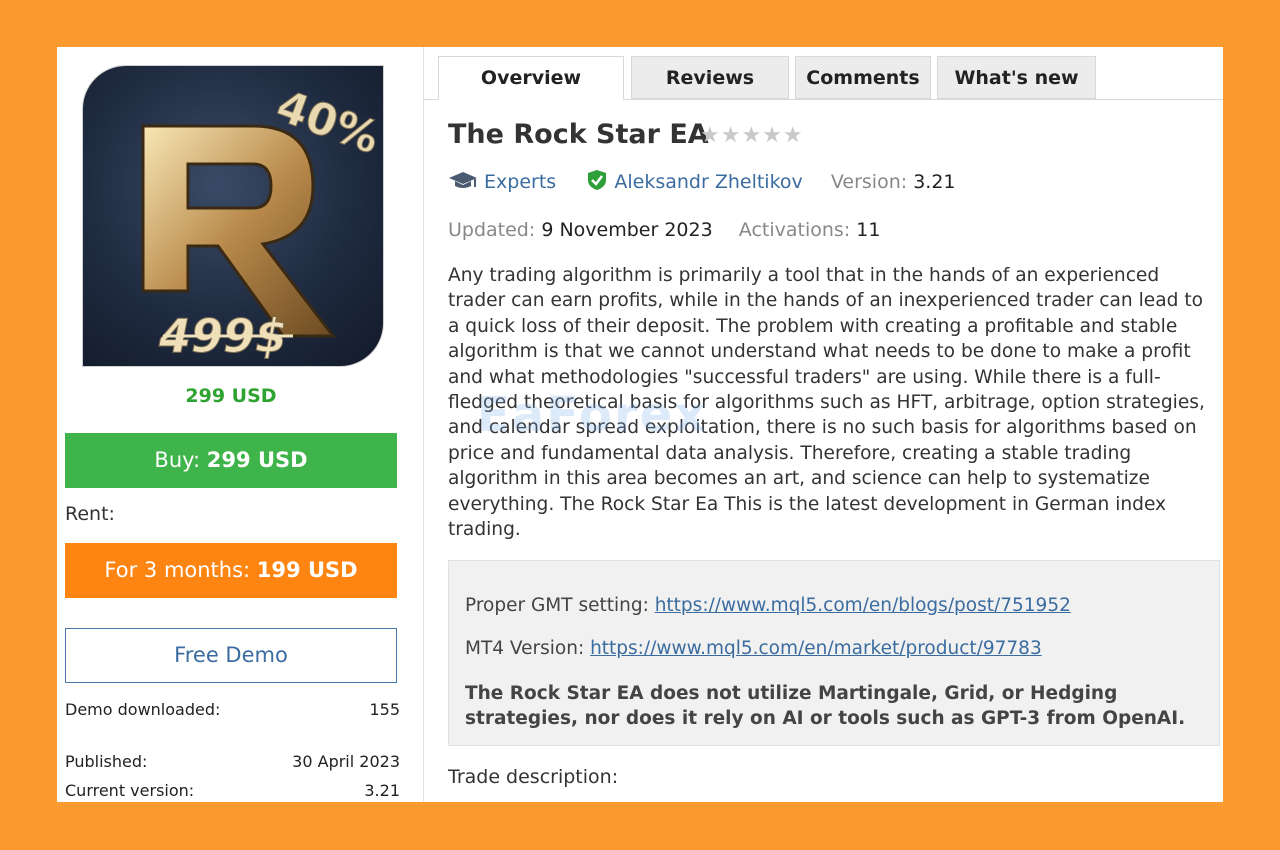 This screenshot has width=1280, height=850. What do you see at coordinates (232, 761) in the screenshot?
I see `stat-published: Published: 30 April 2023` at bounding box center [232, 761].